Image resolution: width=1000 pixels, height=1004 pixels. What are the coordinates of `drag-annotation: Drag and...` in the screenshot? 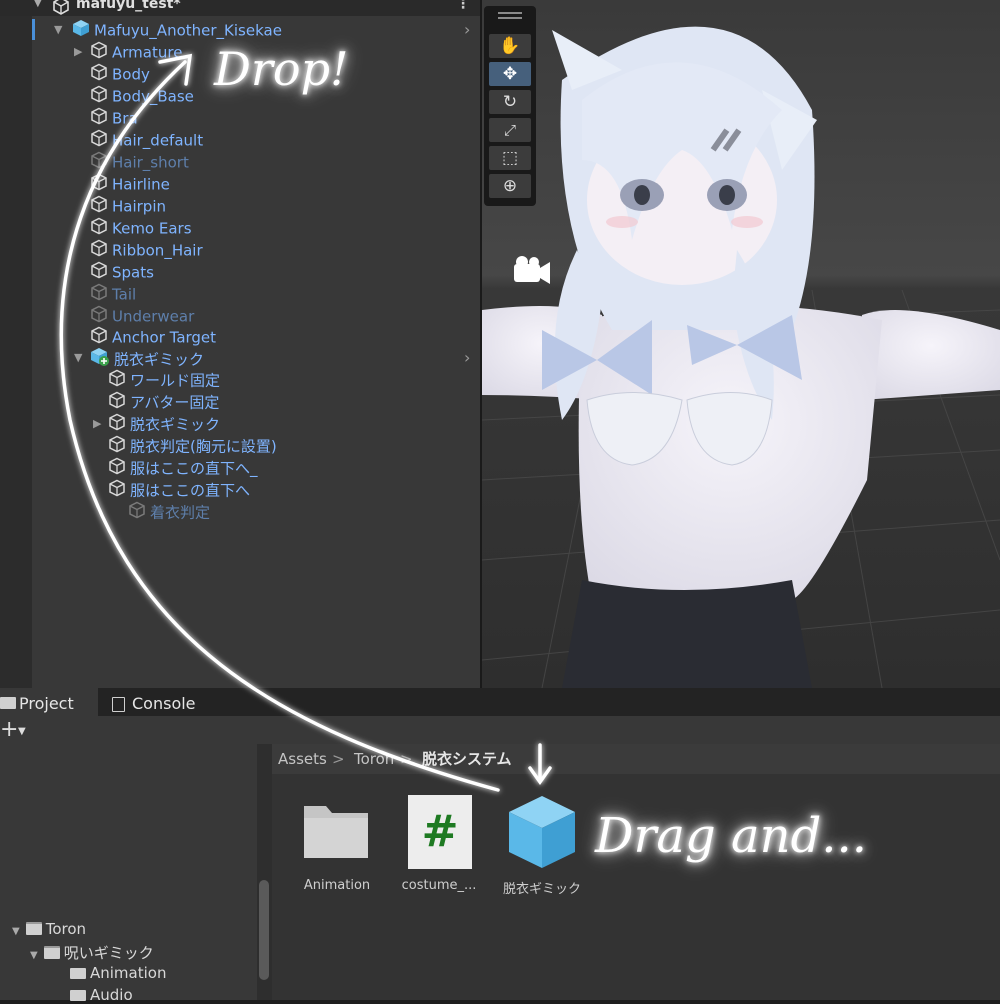 It's located at (731, 836).